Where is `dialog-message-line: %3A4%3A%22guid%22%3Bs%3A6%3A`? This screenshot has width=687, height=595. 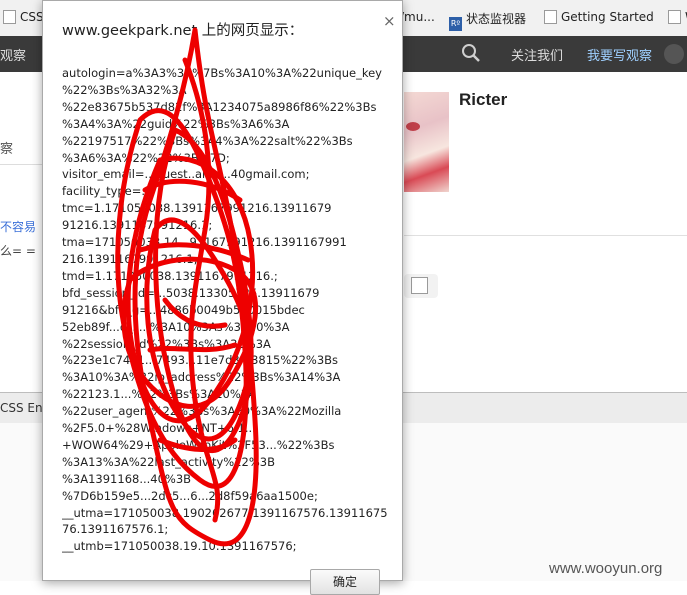 dialog-message-line: %3A4%3A%22guid%22%3Bs%3A6%3A is located at coordinates (176, 123).